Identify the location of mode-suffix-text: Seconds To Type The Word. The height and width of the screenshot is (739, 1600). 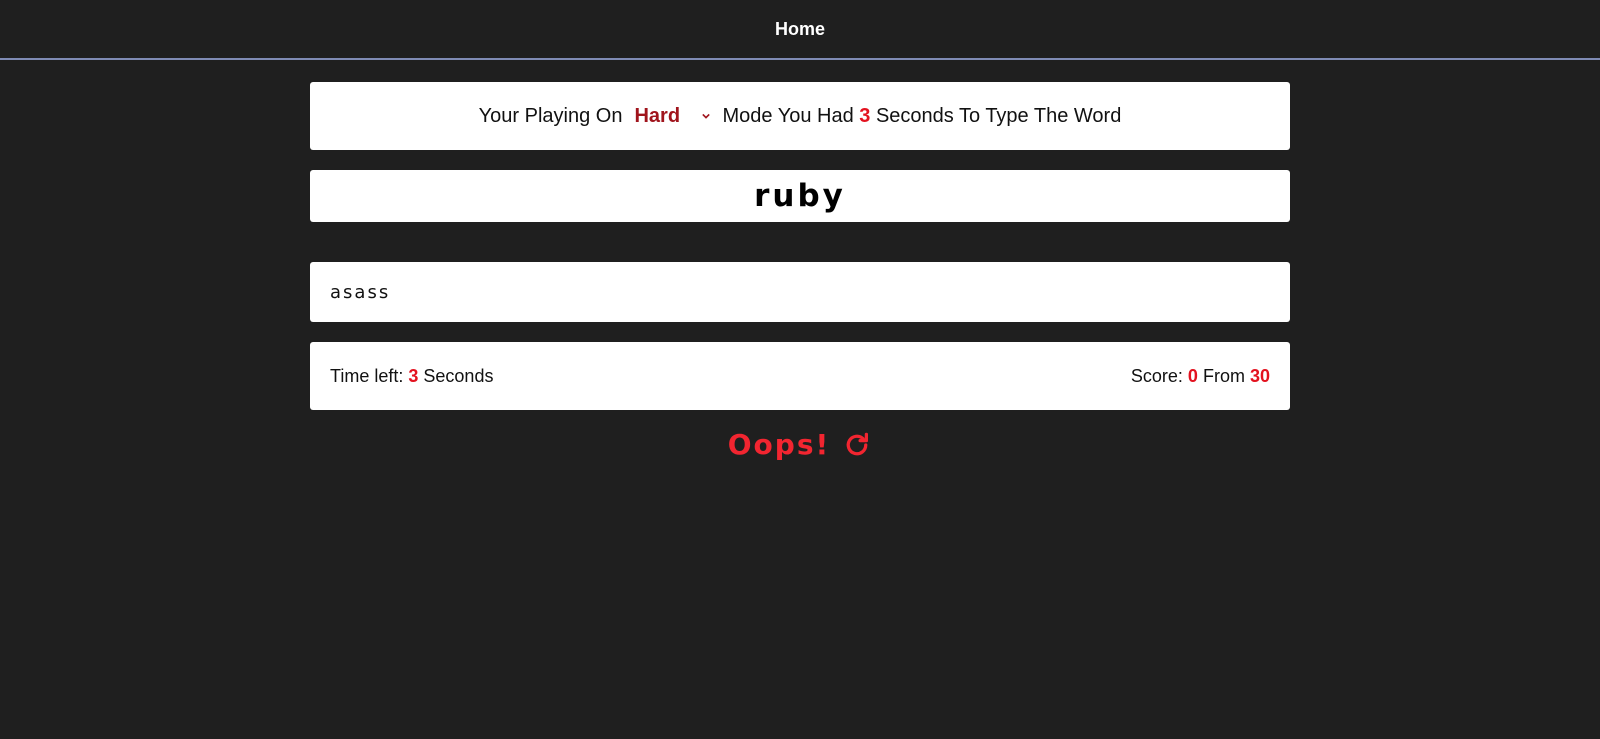
(998, 115).